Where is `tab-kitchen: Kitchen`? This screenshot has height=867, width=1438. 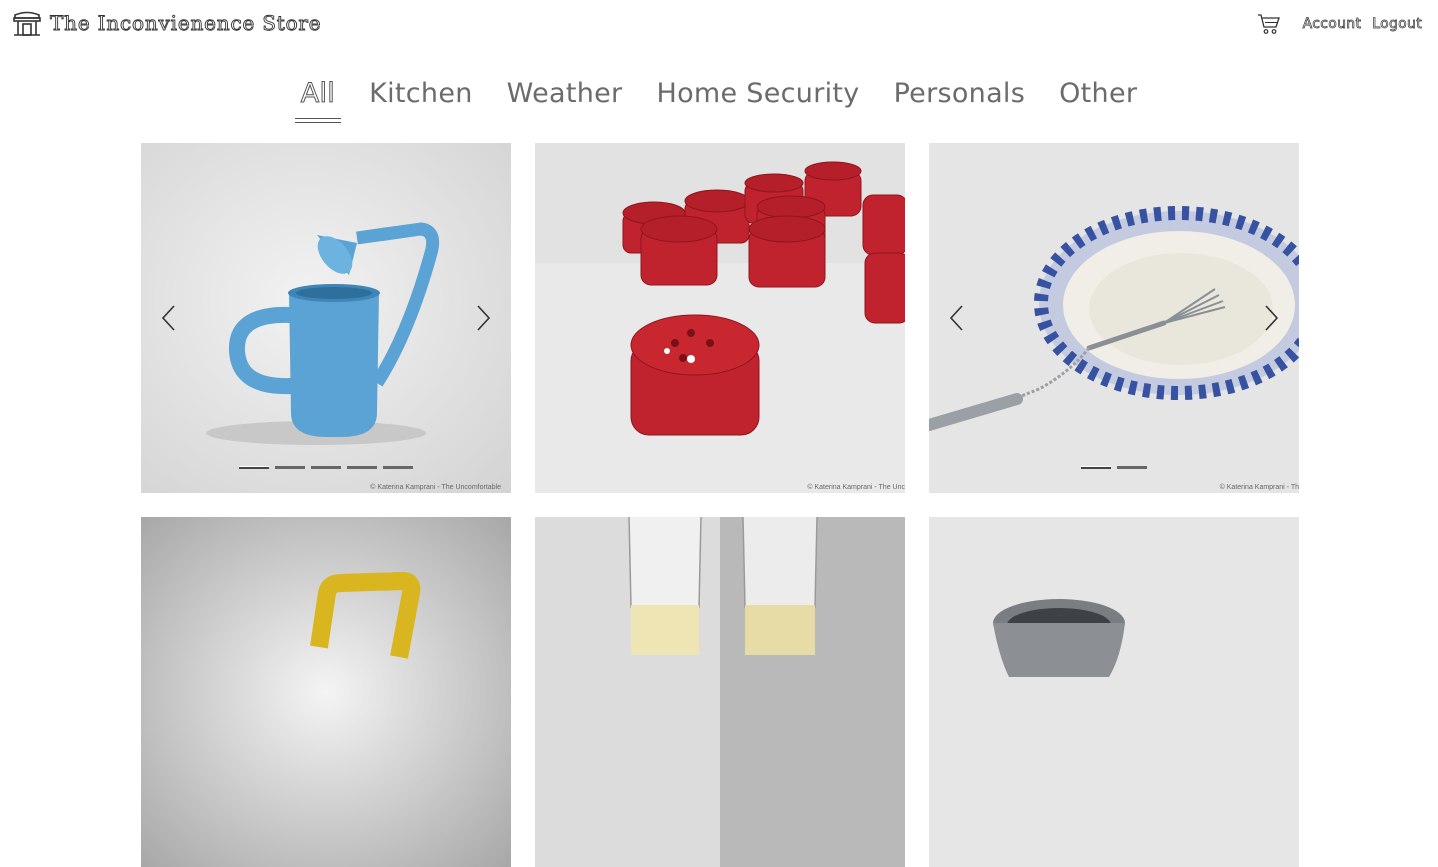 tab-kitchen: Kitchen is located at coordinates (421, 100).